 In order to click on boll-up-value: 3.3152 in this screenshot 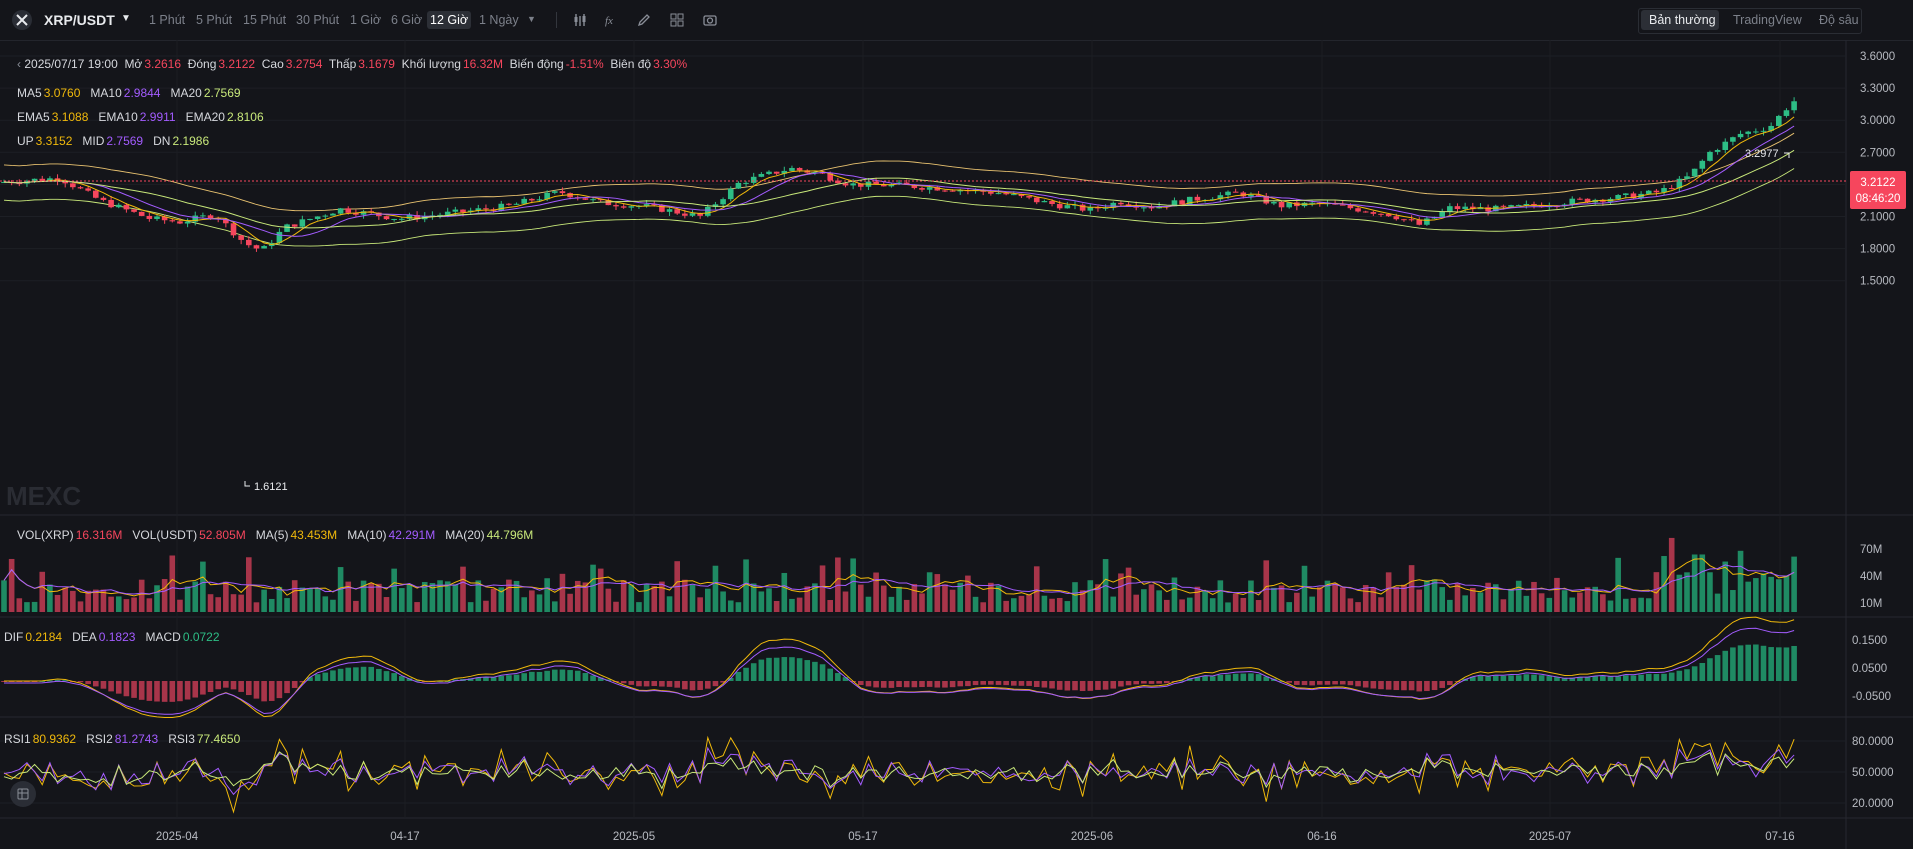, I will do `click(54, 141)`.